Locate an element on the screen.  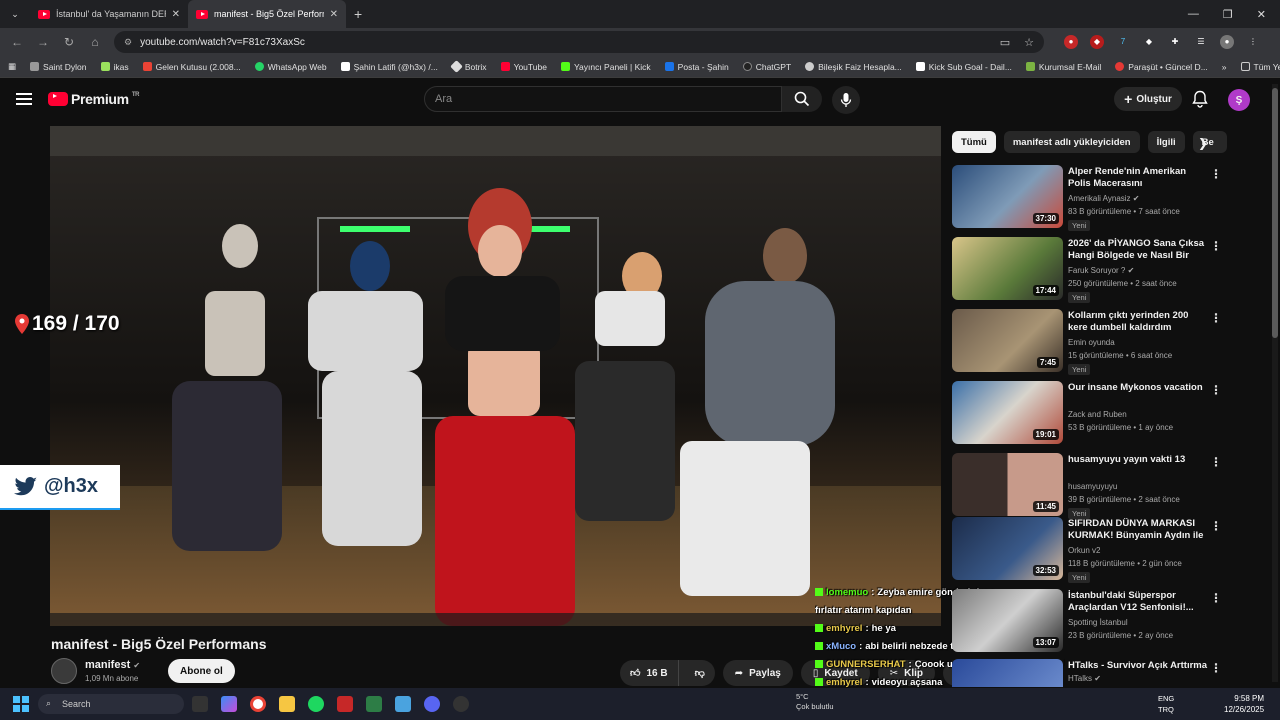
omnibox: ⚙ youtube.com/watch?v=F81c73XaxSc ▭ ☆ is located at coordinates (579, 42).